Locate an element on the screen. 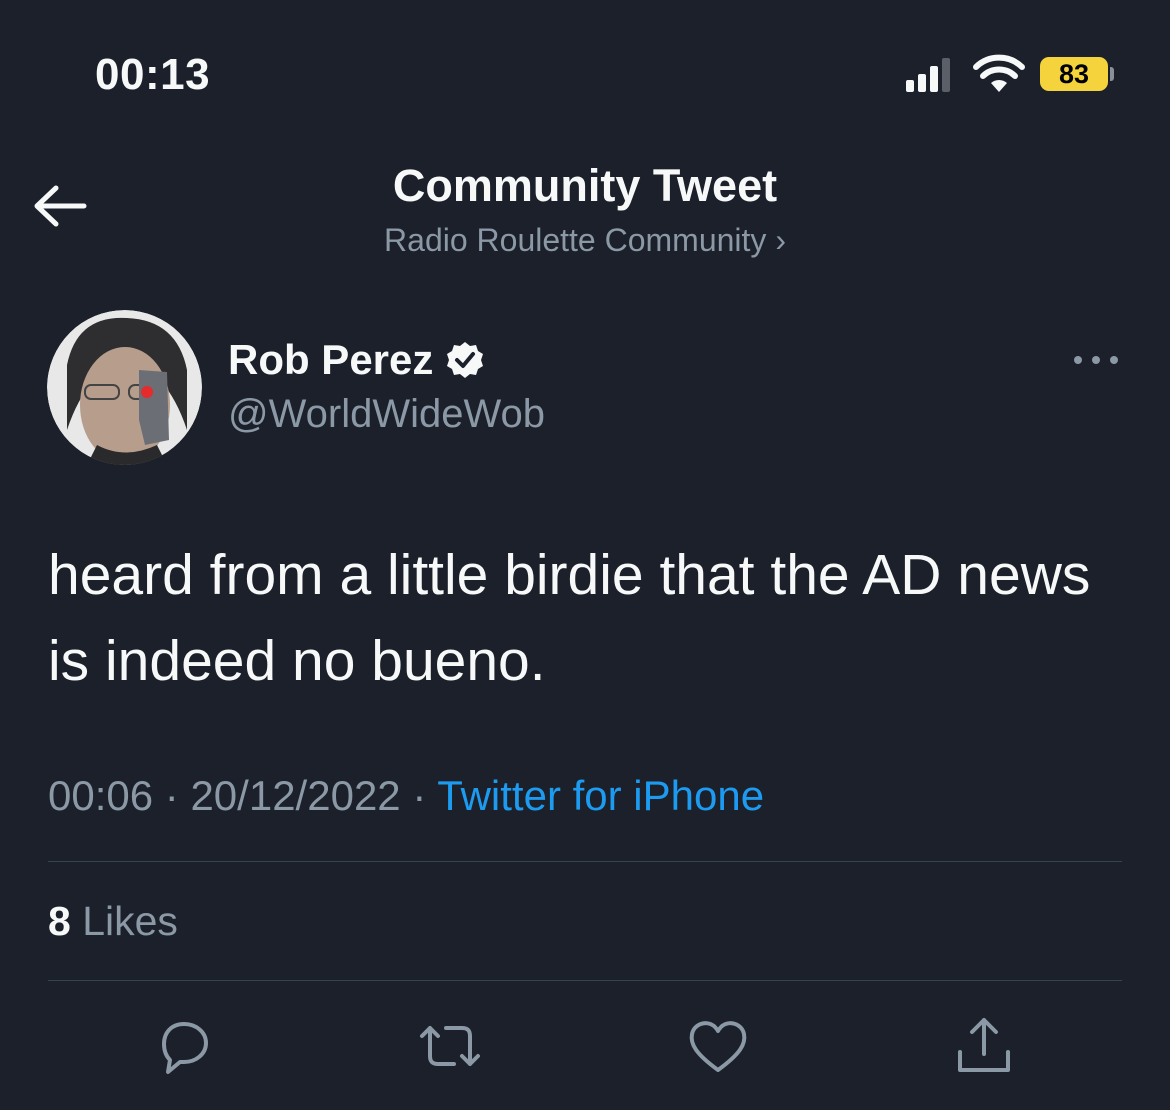  page-title: Community Tweet is located at coordinates (585, 185).